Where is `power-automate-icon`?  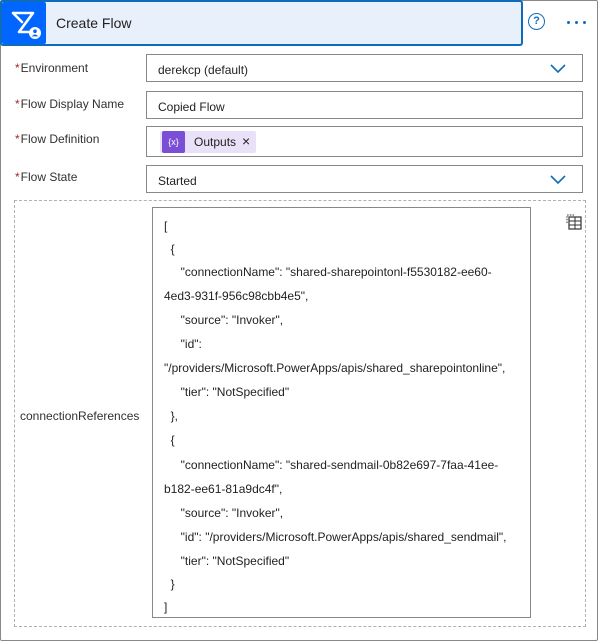 power-automate-icon is located at coordinates (24, 23).